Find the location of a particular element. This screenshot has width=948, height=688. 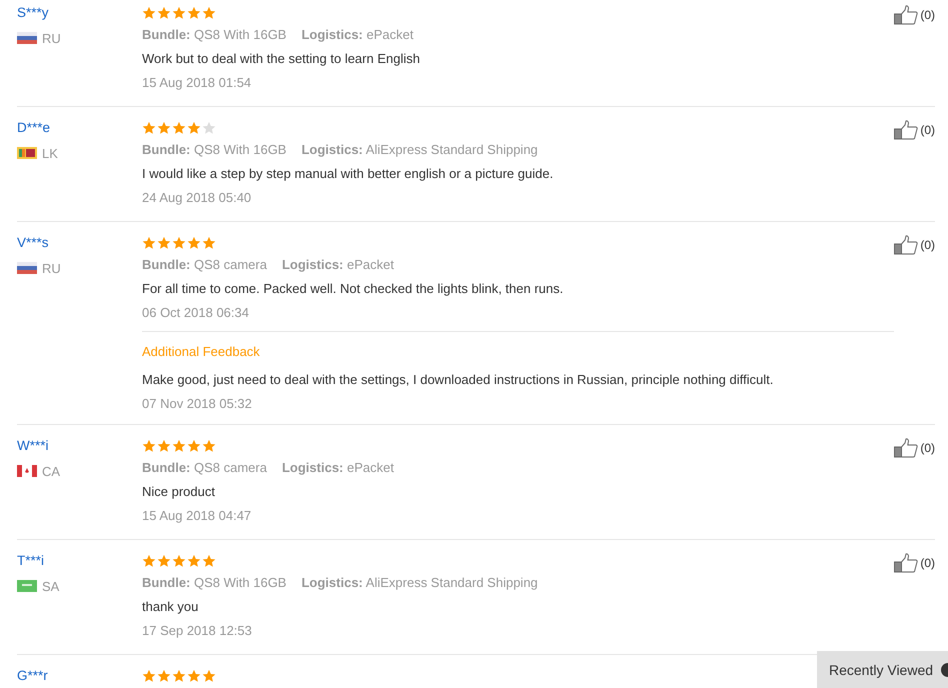

review-text: thank you is located at coordinates (171, 607).